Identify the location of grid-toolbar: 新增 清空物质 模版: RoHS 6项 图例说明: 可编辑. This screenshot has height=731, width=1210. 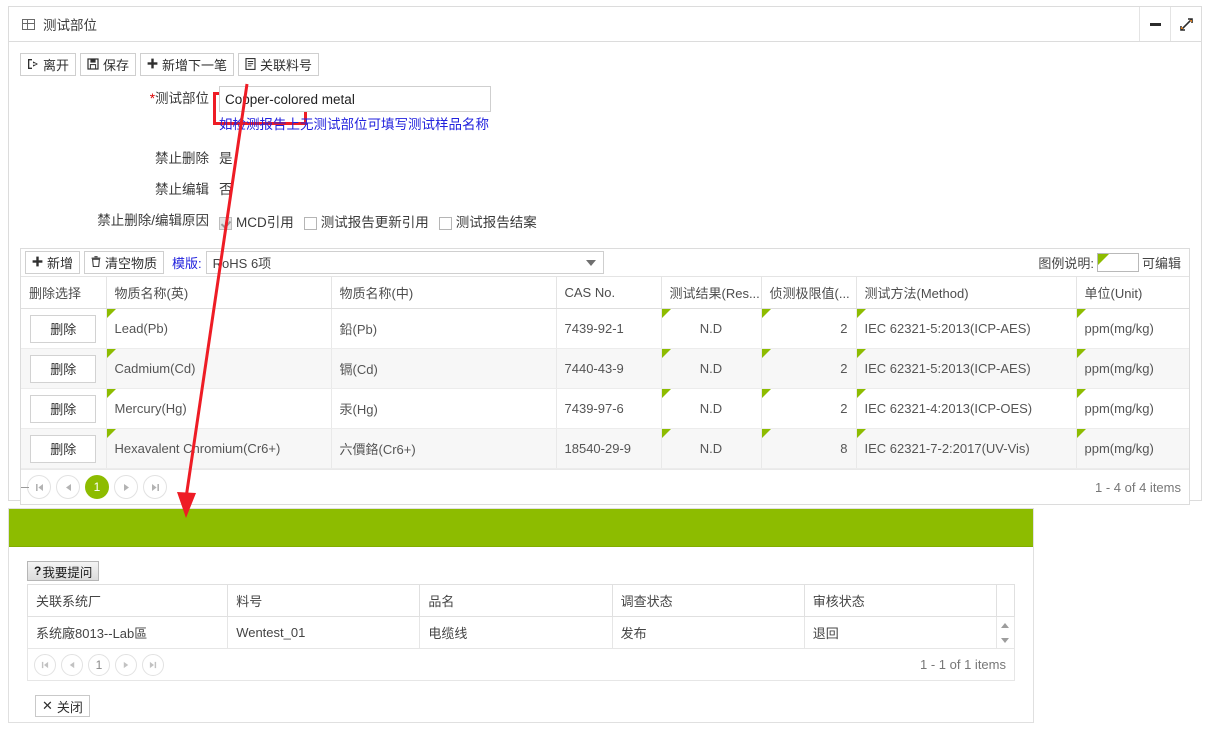
(605, 263).